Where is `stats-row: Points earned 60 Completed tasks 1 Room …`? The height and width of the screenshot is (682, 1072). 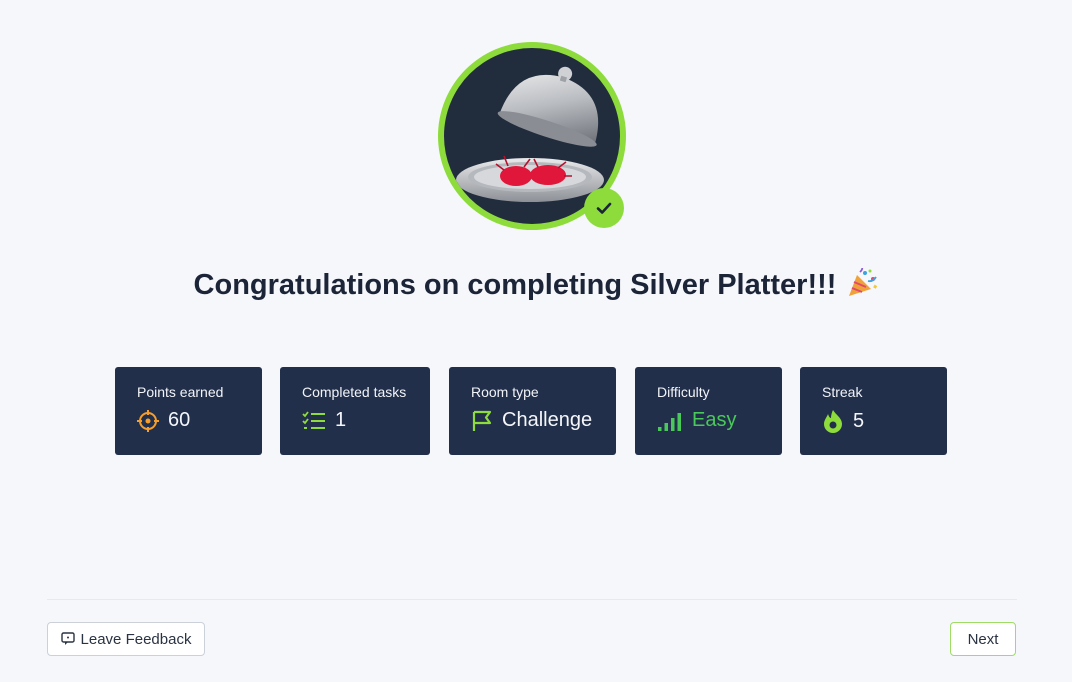
stats-row: Points earned 60 Completed tasks 1 Room … is located at coordinates (536, 411).